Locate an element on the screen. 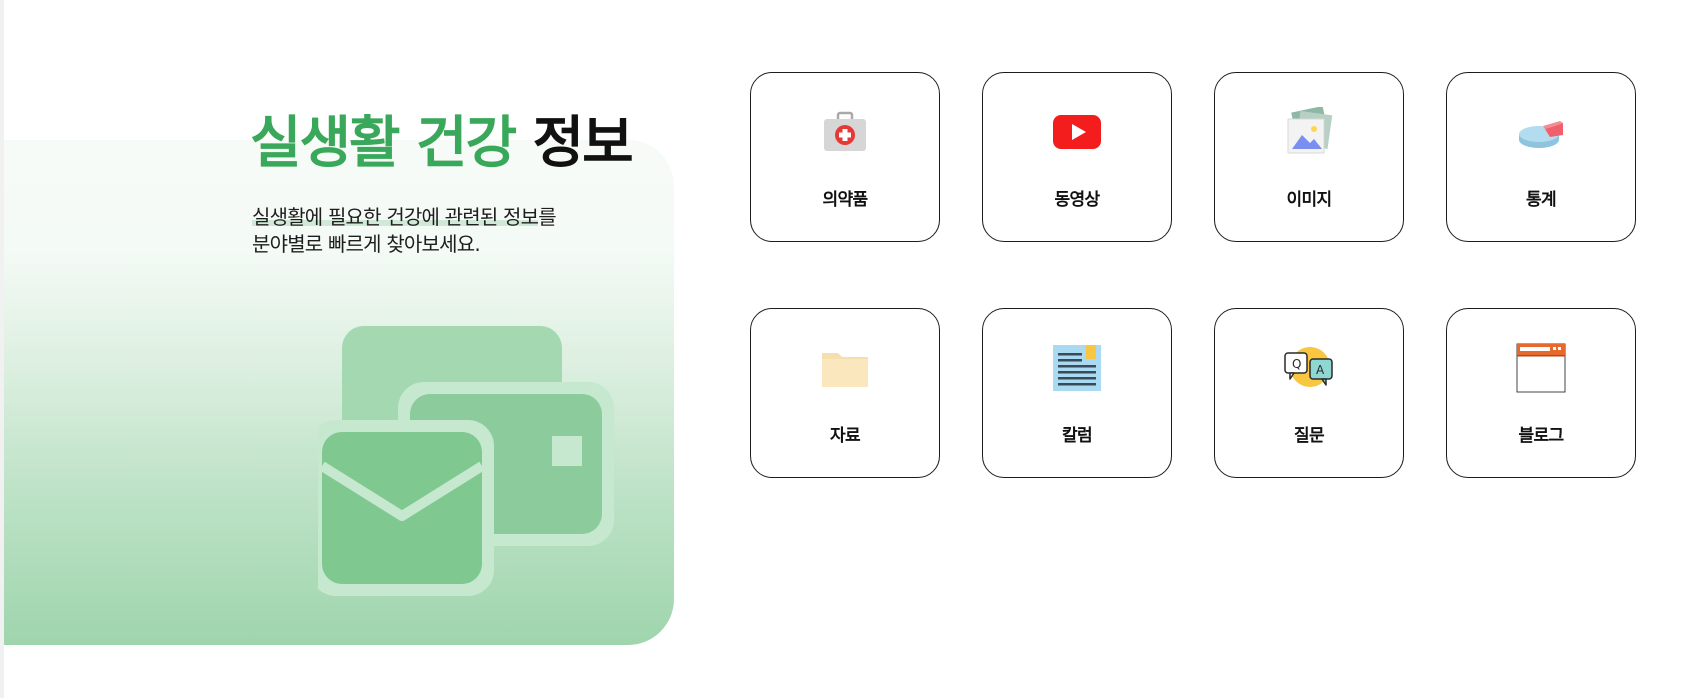  folder-icon is located at coordinates (845, 370).